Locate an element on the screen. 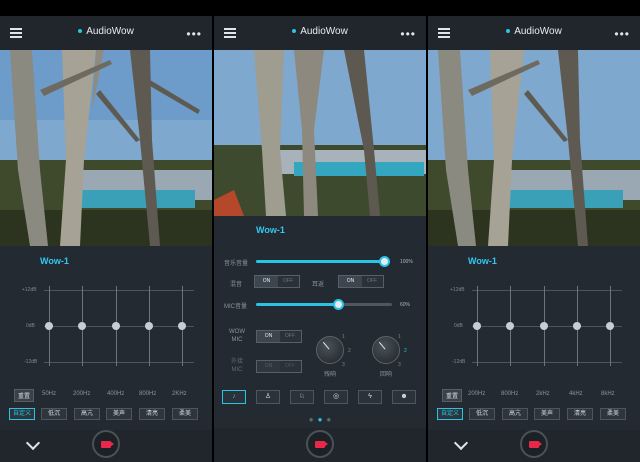 Image resolution: width=640 pixels, height=462 pixels. wow-mic-toggle: ON OFF is located at coordinates (279, 336).